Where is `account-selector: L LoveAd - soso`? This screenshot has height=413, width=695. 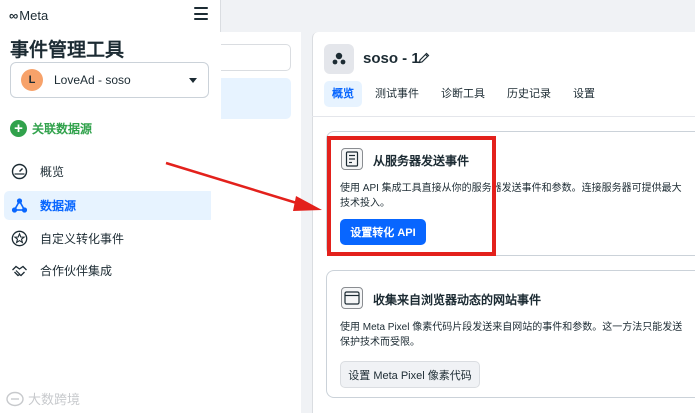 account-selector: L LoveAd - soso is located at coordinates (109, 80).